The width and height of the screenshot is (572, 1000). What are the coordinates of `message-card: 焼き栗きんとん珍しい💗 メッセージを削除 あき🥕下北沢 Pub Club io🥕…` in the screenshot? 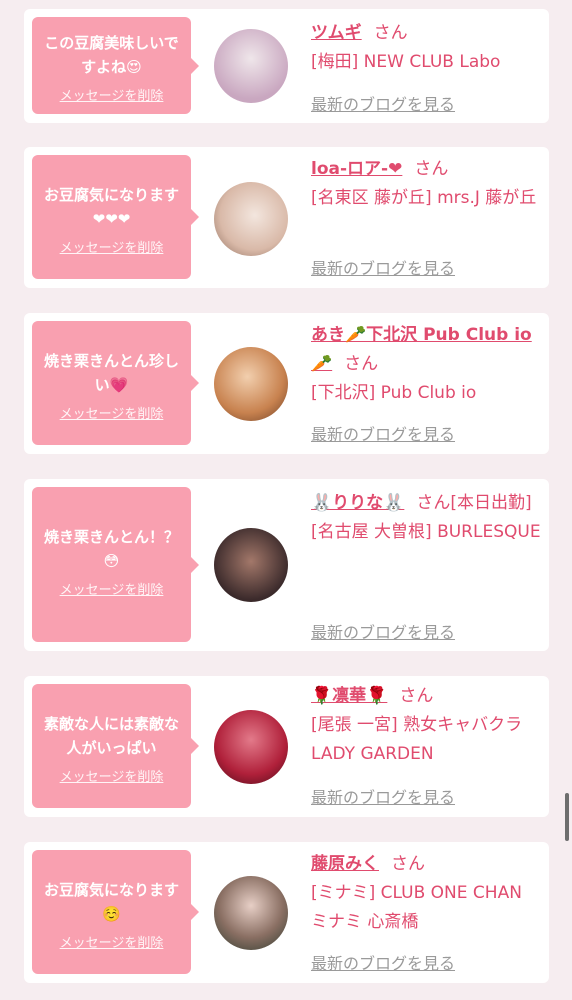 It's located at (286, 383).